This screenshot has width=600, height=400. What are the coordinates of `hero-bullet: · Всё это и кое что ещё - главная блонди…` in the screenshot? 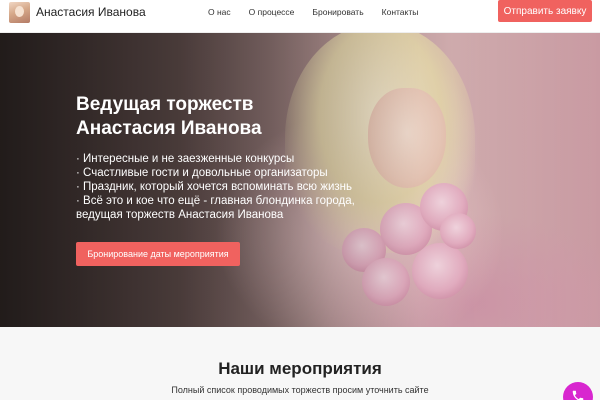 It's located at (215, 201).